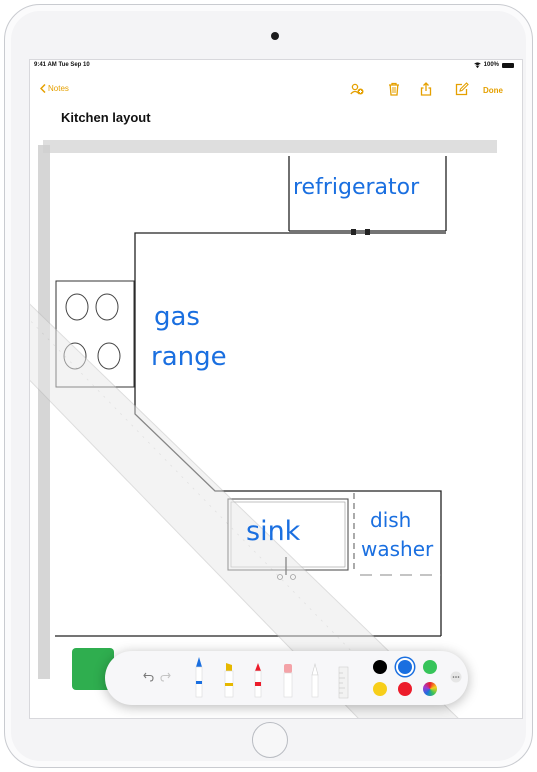 Image resolution: width=537 pixels, height=772 pixels. What do you see at coordinates (430, 689) in the screenshot?
I see `color-picker-multicolor` at bounding box center [430, 689].